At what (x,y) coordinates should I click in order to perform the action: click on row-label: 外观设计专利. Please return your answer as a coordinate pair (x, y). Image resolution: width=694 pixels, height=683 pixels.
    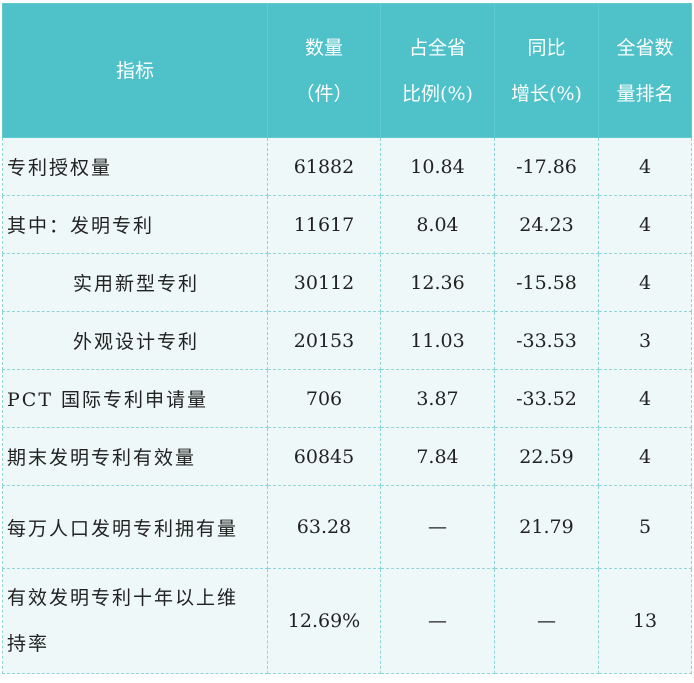
    Looking at the image, I should click on (135, 340).